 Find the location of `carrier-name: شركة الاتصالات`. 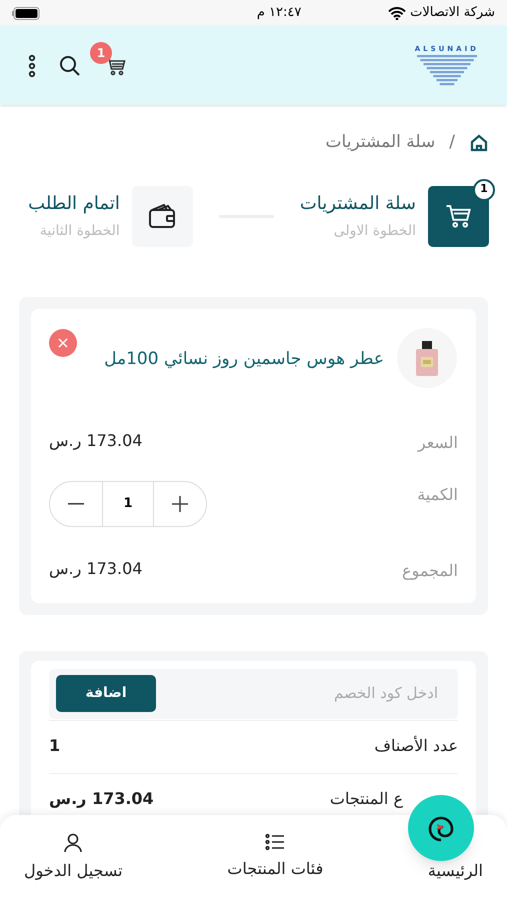

carrier-name: شركة الاتصالات is located at coordinates (452, 13).